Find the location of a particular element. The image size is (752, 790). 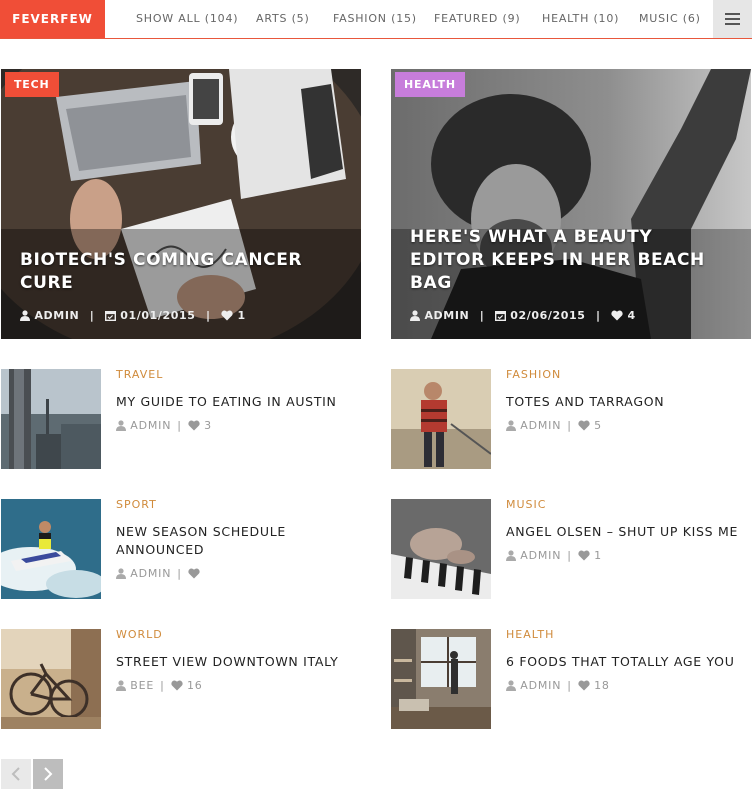

piano-hands-image is located at coordinates (441, 549).